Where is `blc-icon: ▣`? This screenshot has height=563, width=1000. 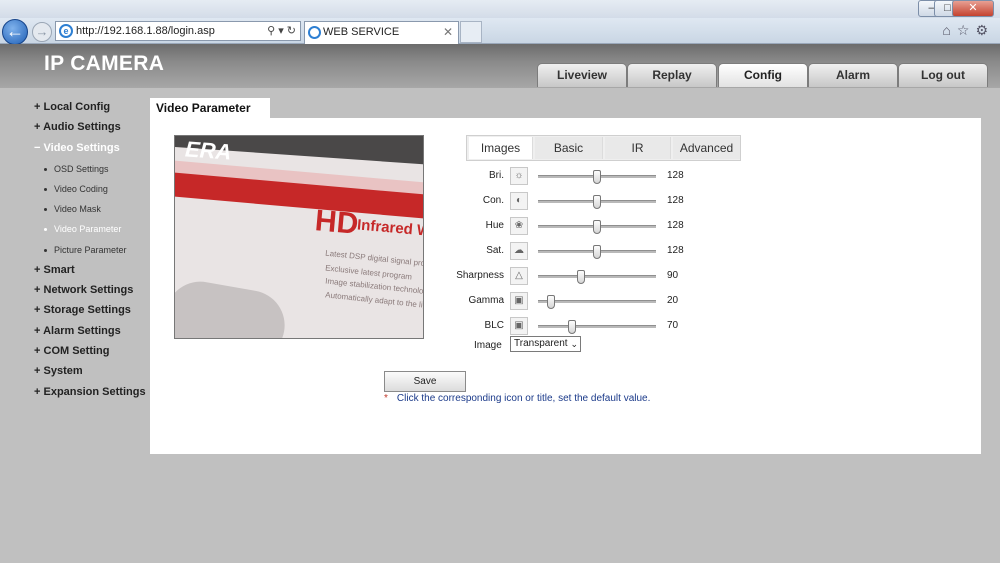
blc-icon: ▣ is located at coordinates (519, 326).